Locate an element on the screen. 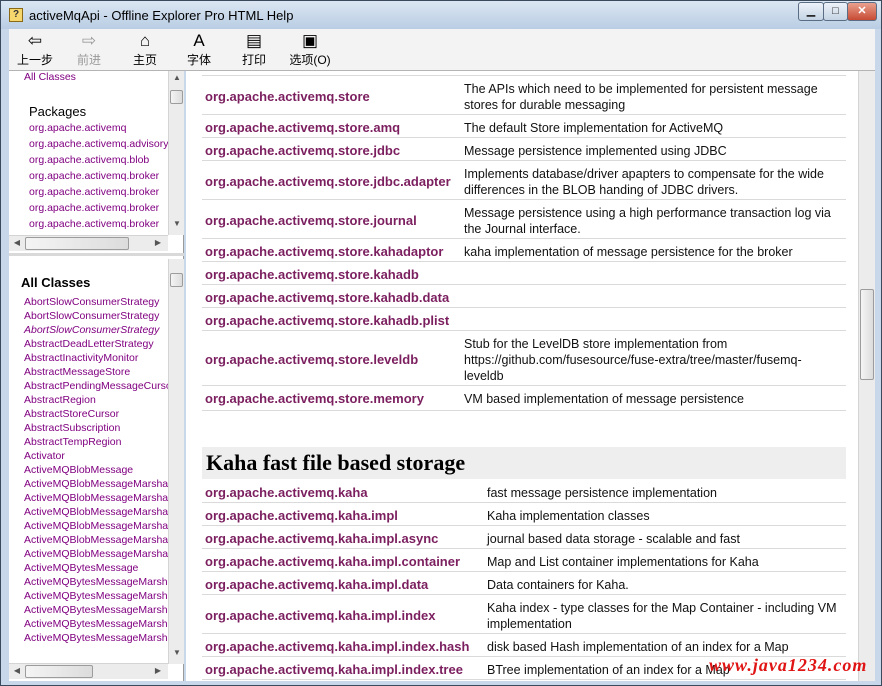 The image size is (882, 686). class-link: AbstractTempRegion is located at coordinates (72, 442).